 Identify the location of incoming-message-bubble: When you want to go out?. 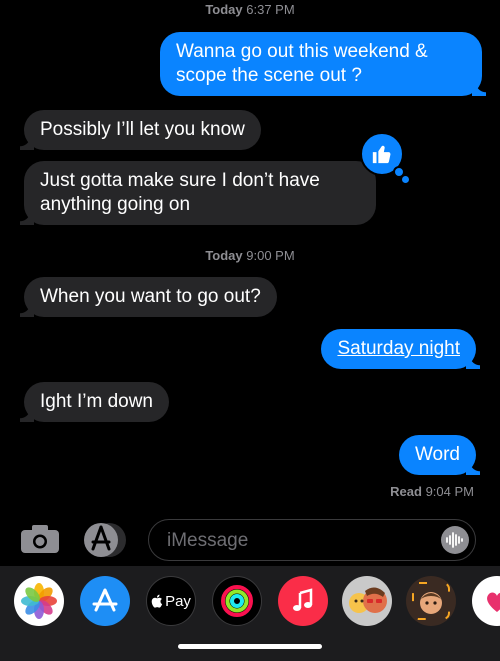
(148, 297).